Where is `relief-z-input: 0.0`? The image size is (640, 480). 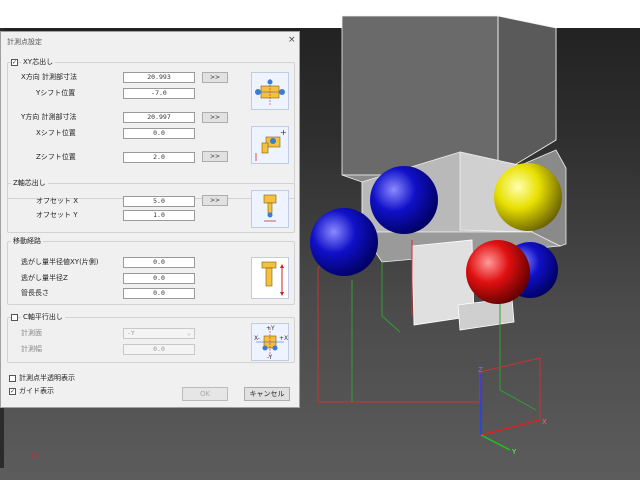
relief-z-input: 0.0 is located at coordinates (159, 278).